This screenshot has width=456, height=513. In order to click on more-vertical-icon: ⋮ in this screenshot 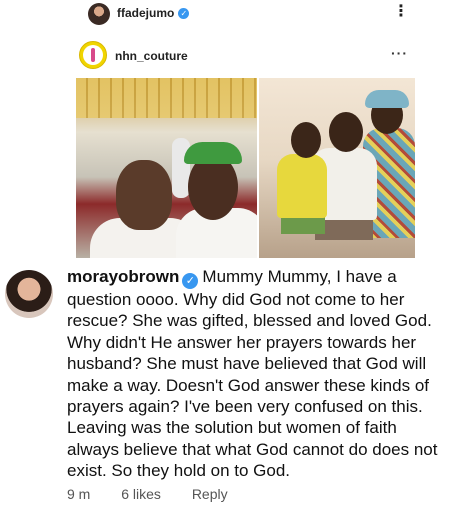, I will do `click(401, 12)`.